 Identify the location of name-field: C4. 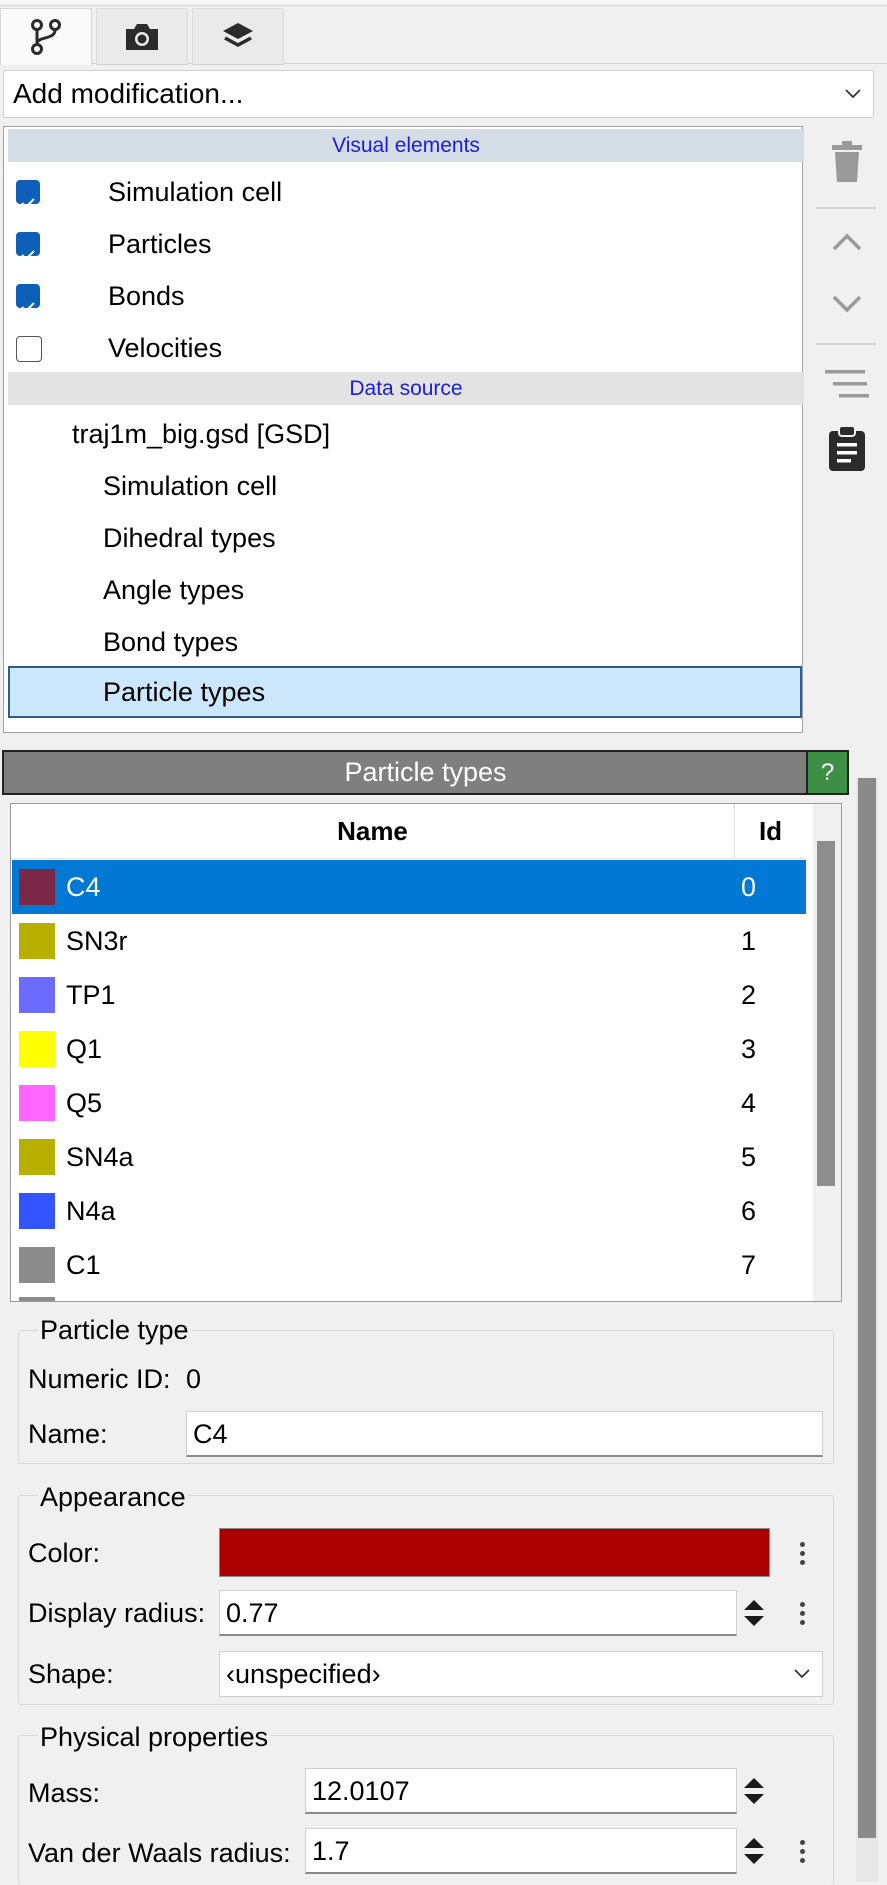
(504, 1434).